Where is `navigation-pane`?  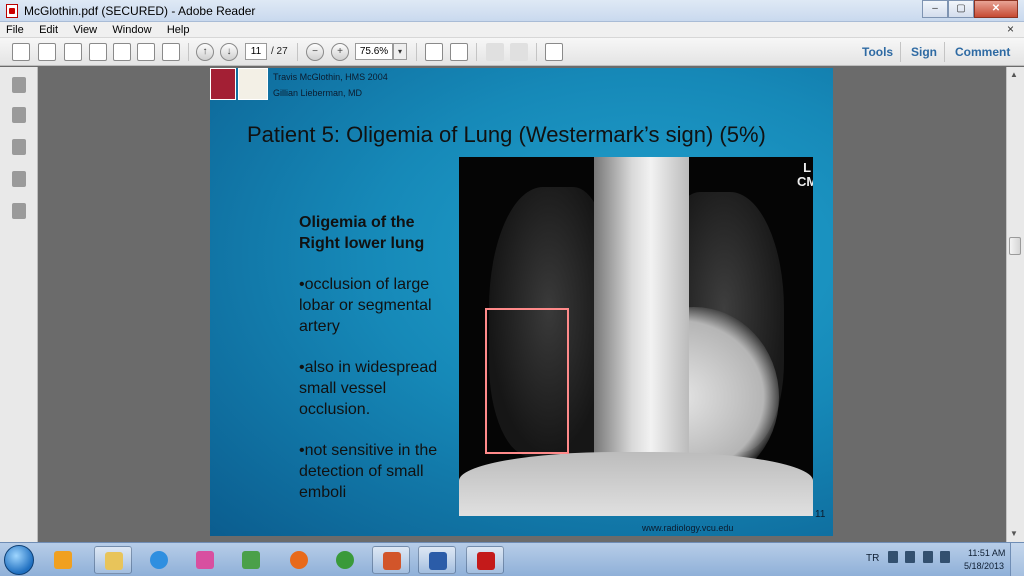 navigation-pane is located at coordinates (19, 304).